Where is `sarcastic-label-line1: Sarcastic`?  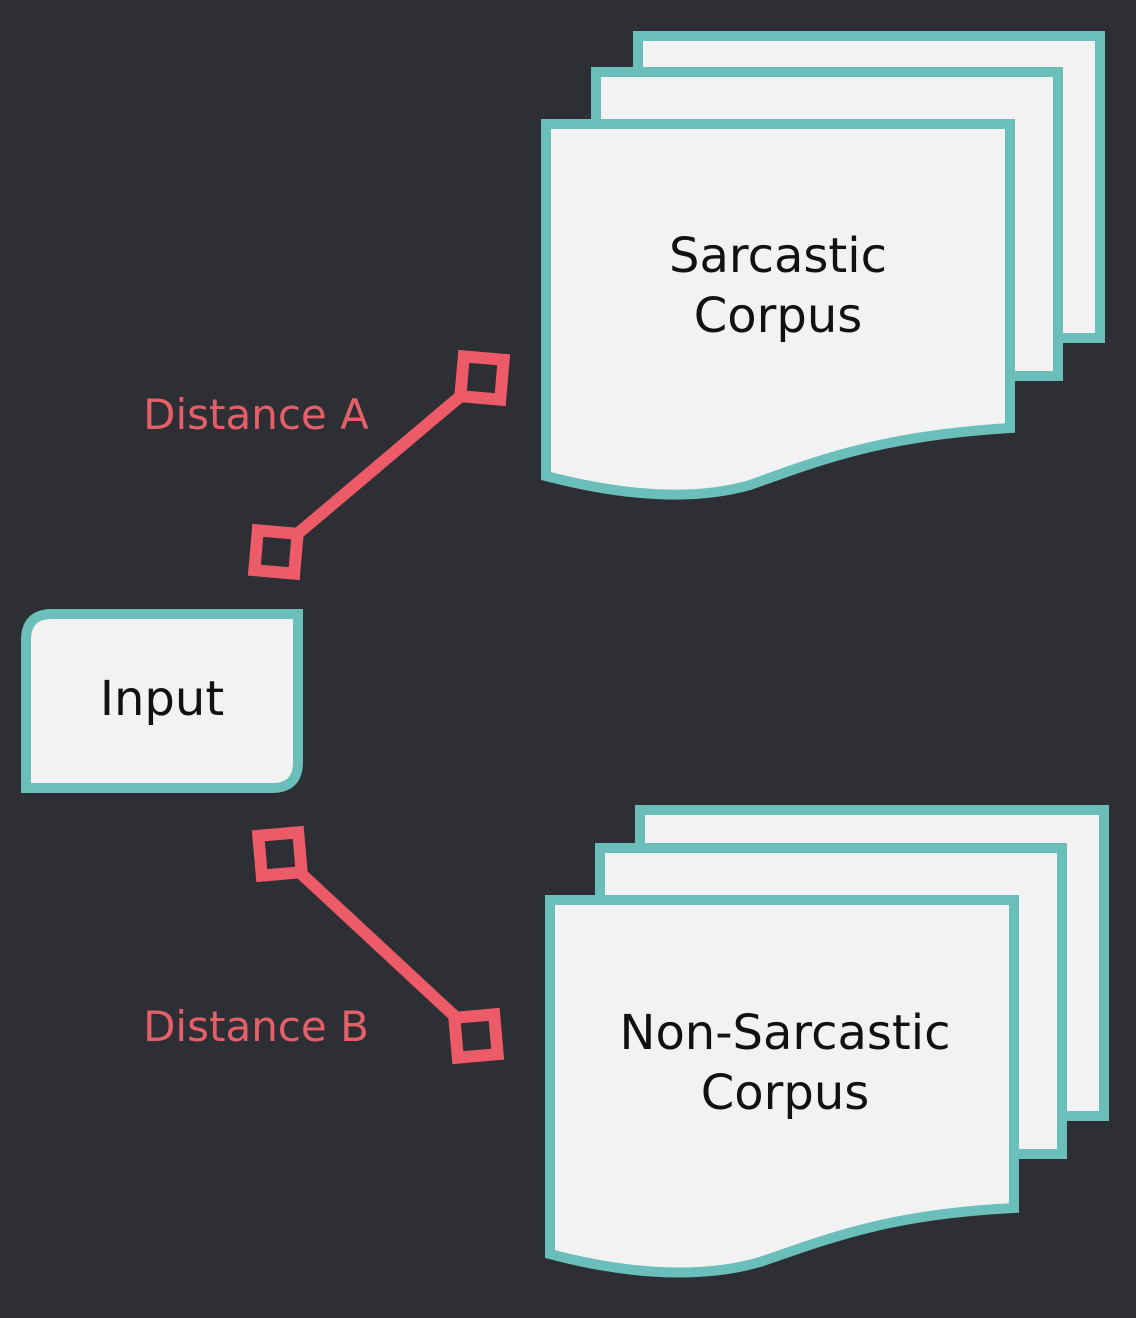 sarcastic-label-line1: Sarcastic is located at coordinates (778, 256).